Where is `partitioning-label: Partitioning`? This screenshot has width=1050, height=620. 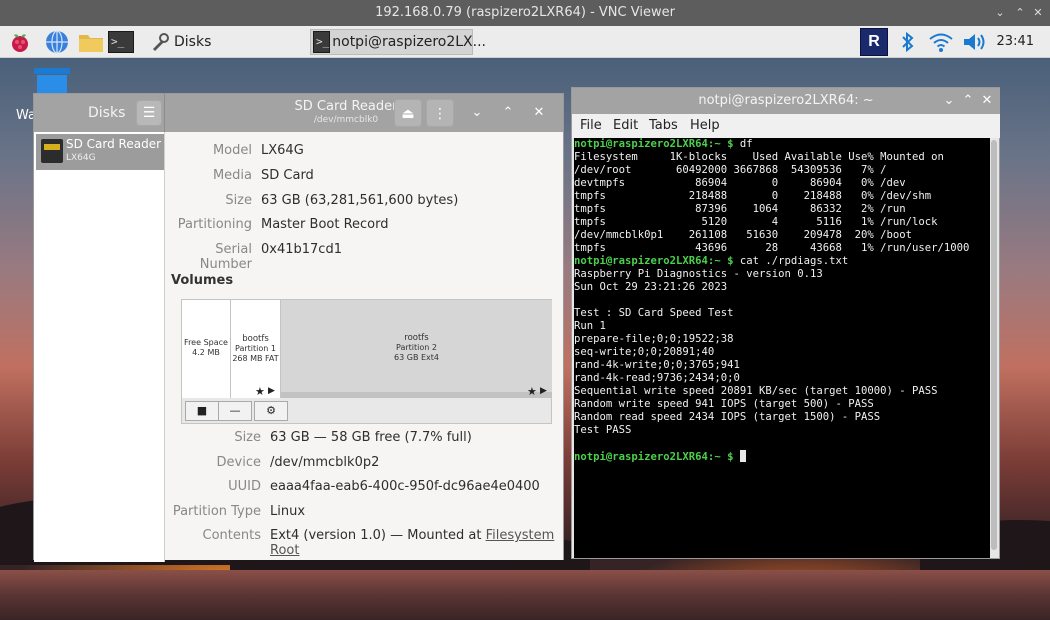
partitioning-label: Partitioning is located at coordinates (214, 224).